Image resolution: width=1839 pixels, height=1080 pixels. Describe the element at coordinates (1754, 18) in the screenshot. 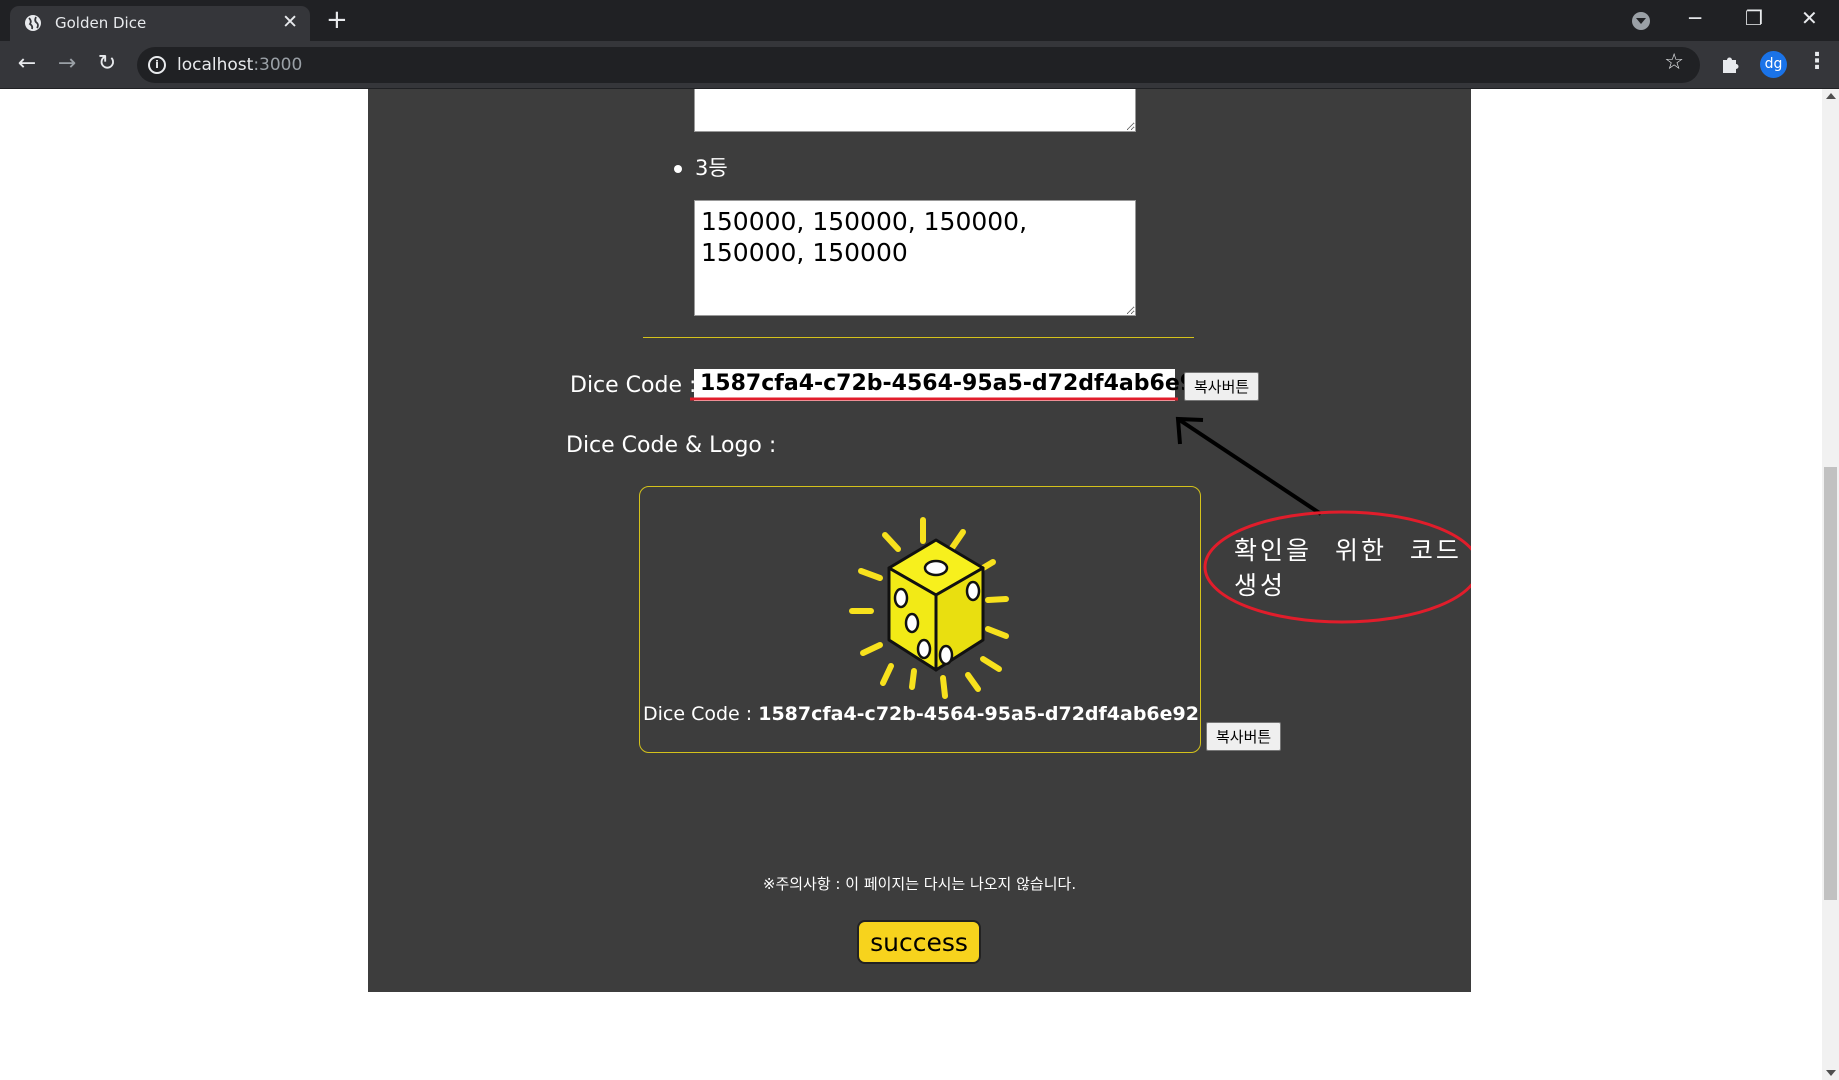

I see `restore-icon: ❐` at that location.